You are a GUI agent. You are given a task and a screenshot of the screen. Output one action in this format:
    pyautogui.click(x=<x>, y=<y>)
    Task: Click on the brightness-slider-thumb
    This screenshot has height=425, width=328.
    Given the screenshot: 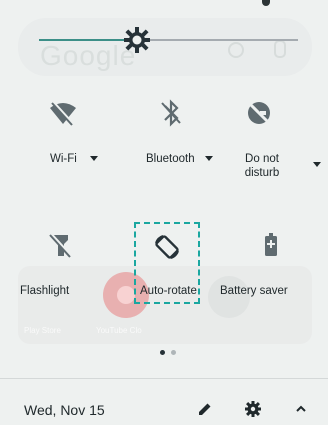 What is the action you would take?
    pyautogui.click(x=137, y=40)
    